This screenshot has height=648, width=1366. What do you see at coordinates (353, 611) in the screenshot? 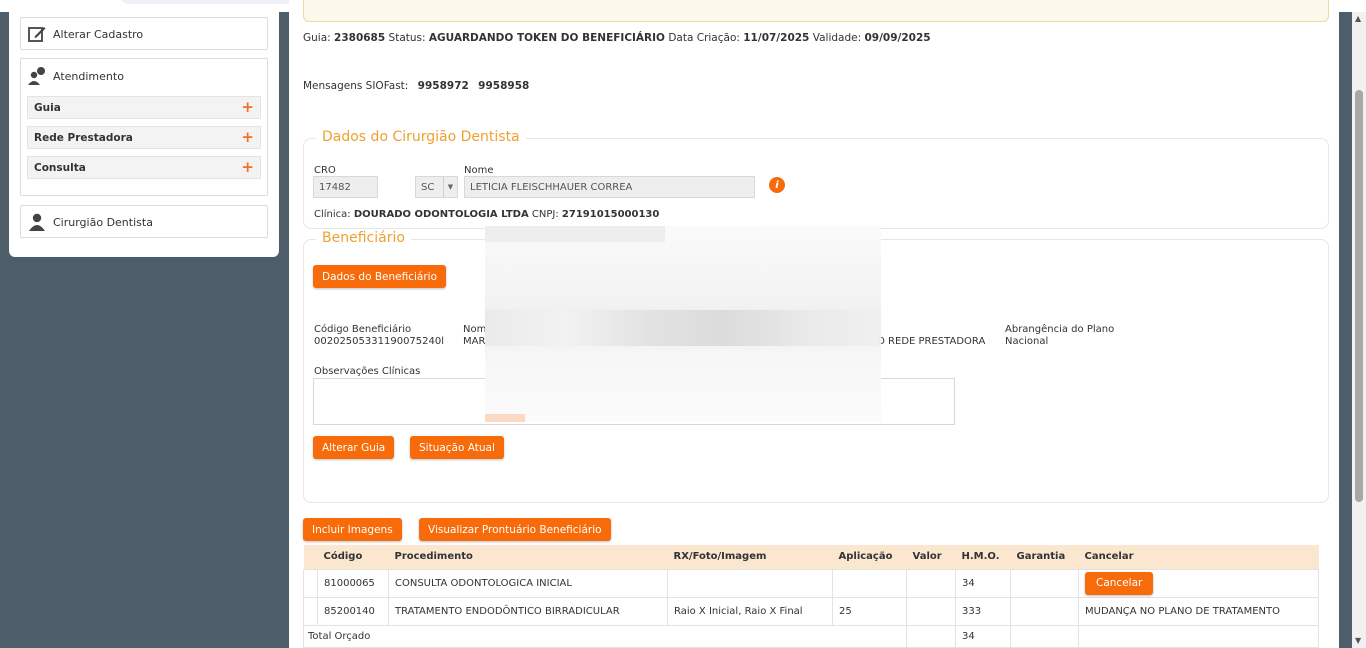
I see `cell-codigo: 85200140` at bounding box center [353, 611].